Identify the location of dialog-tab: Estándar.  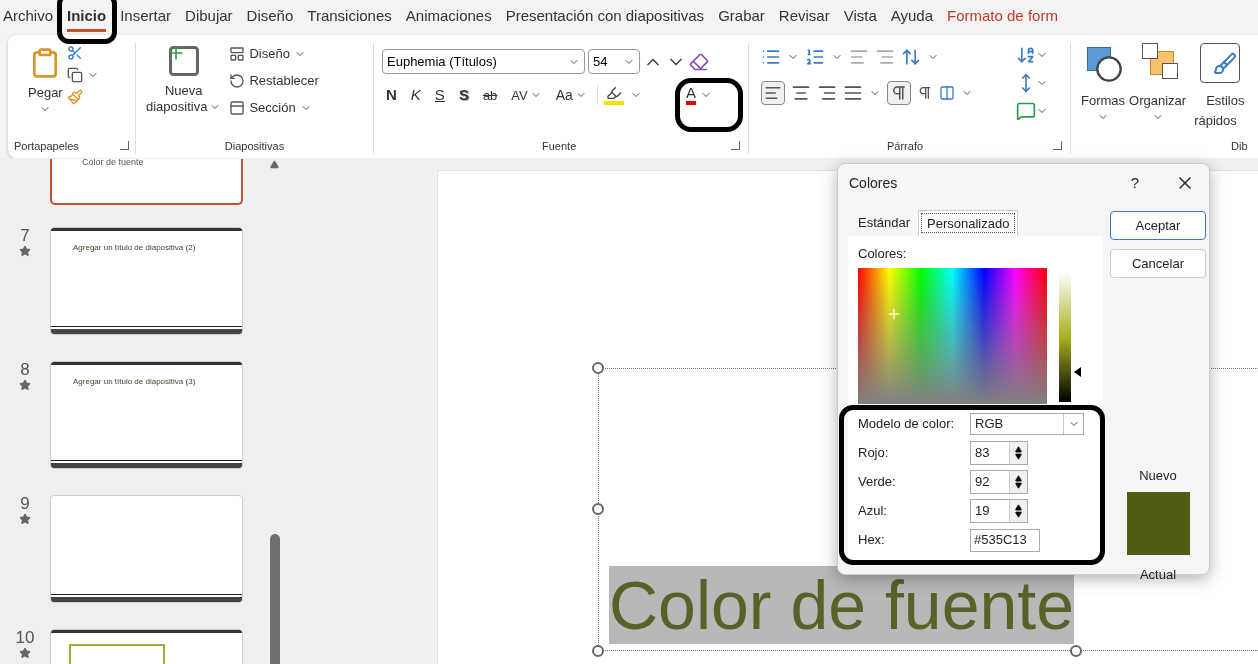
(884, 223).